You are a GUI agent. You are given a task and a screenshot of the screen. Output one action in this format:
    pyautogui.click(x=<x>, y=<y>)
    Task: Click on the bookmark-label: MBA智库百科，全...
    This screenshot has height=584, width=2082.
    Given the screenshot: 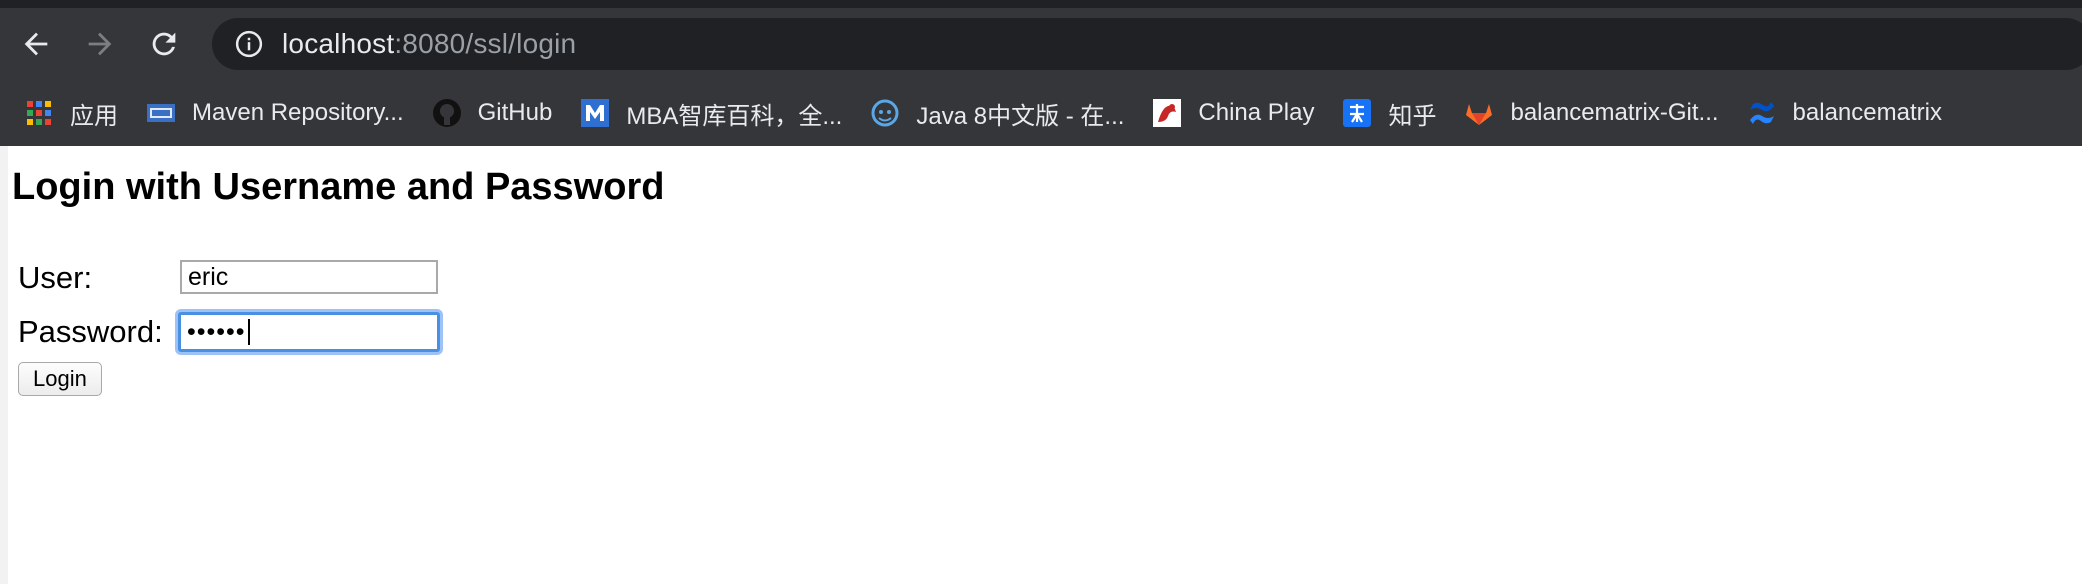 What is the action you would take?
    pyautogui.click(x=734, y=116)
    